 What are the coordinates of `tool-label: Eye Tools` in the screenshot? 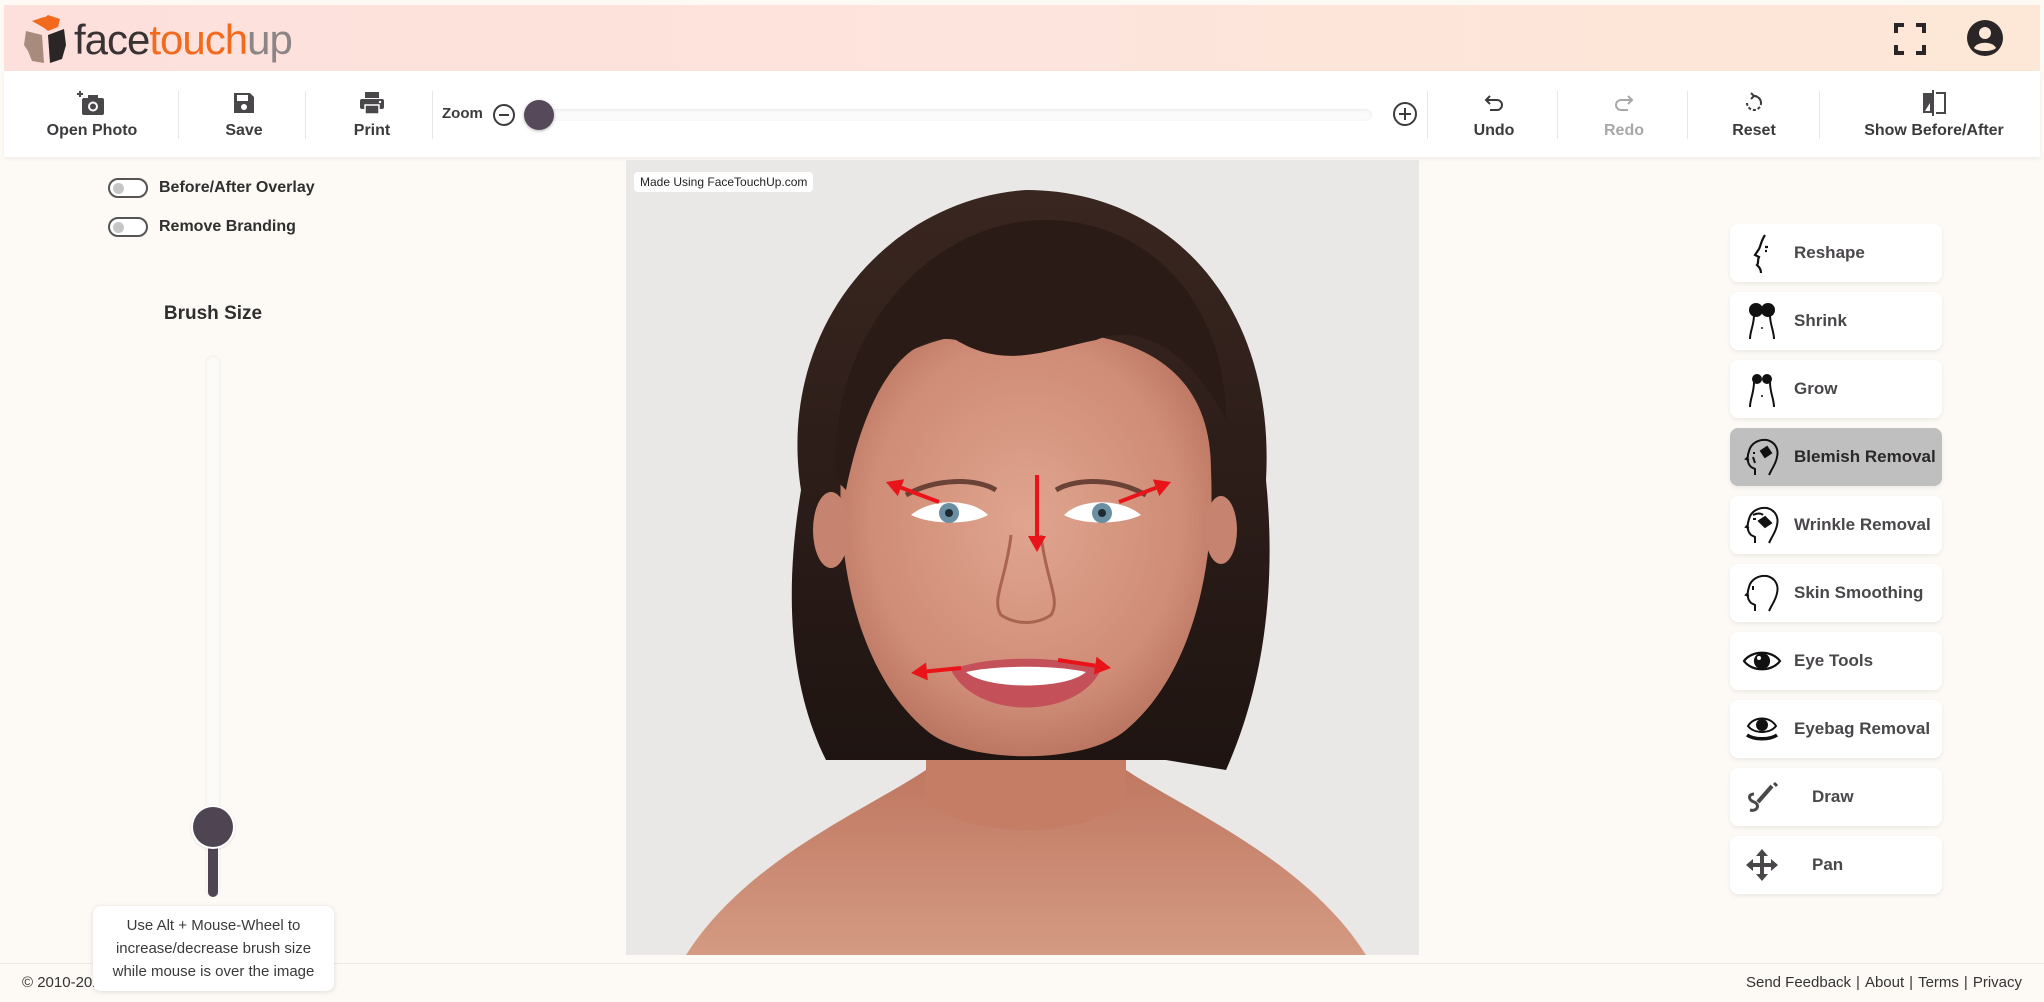 It's located at (1834, 660).